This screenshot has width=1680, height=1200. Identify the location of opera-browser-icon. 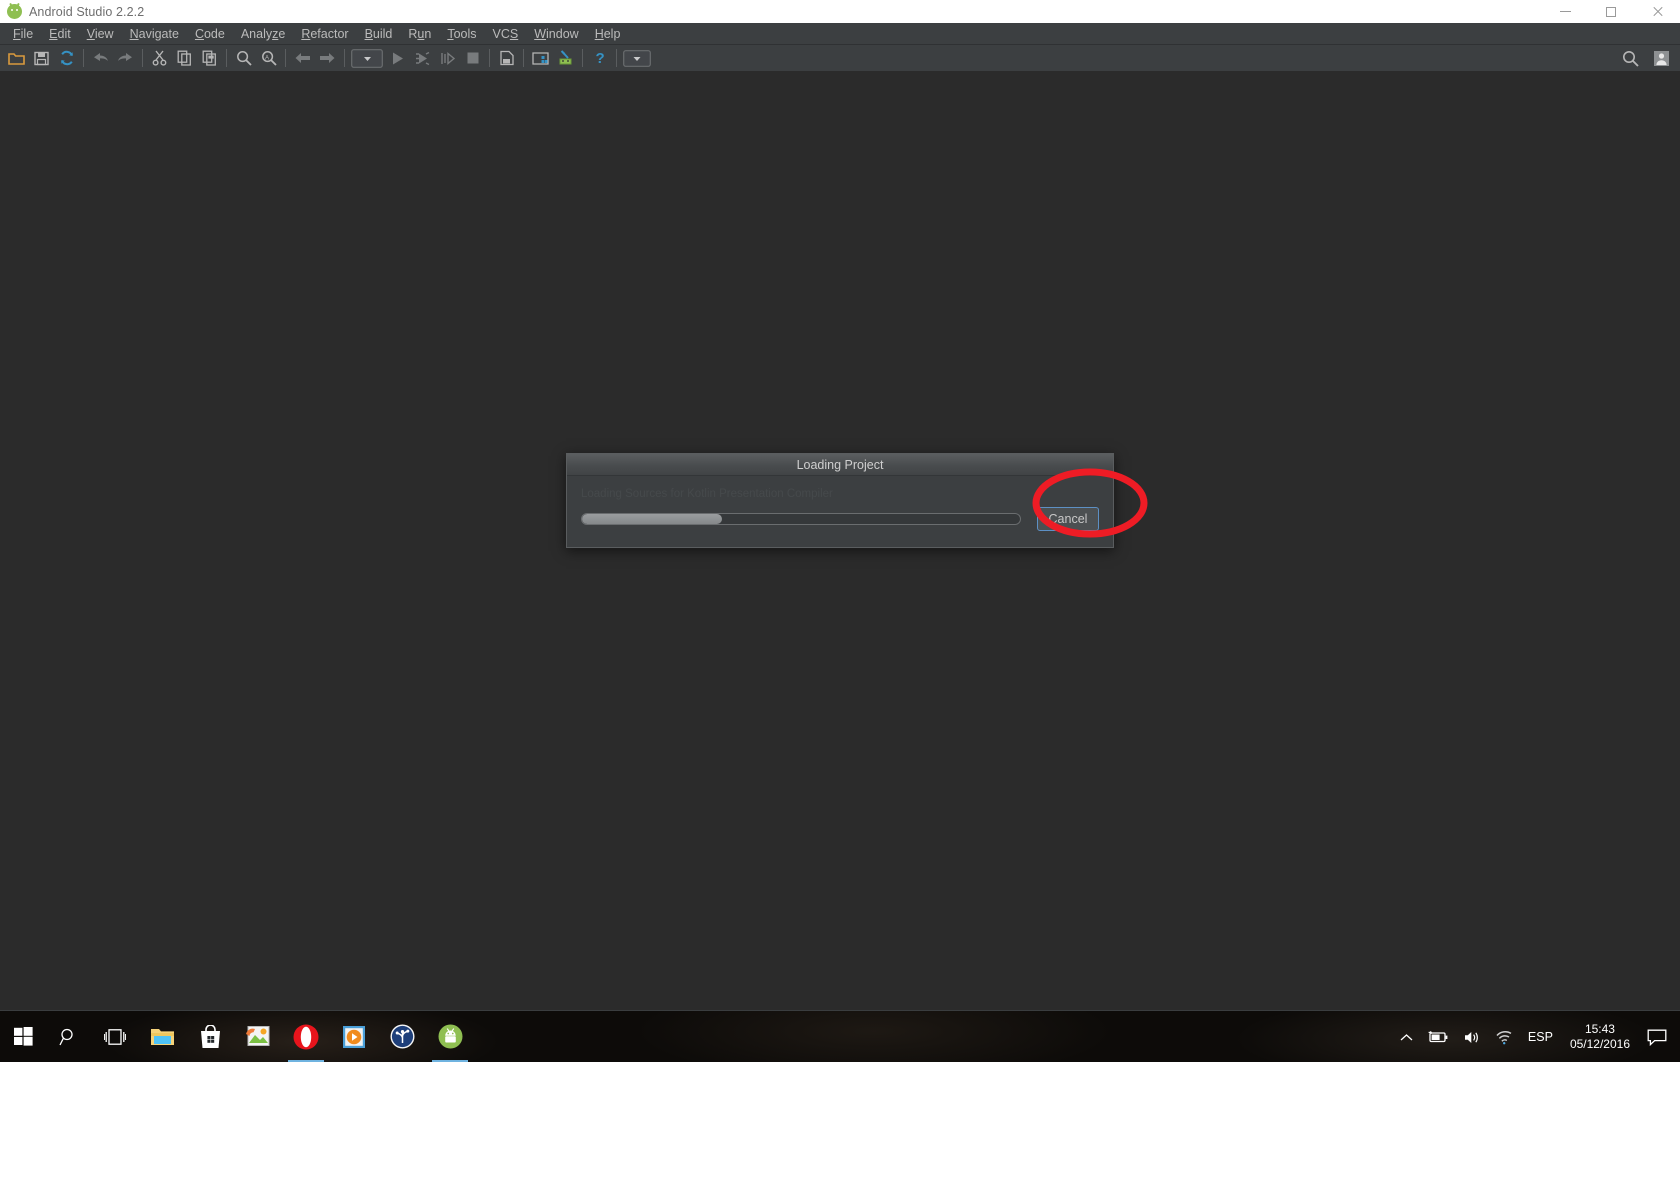
(306, 1037).